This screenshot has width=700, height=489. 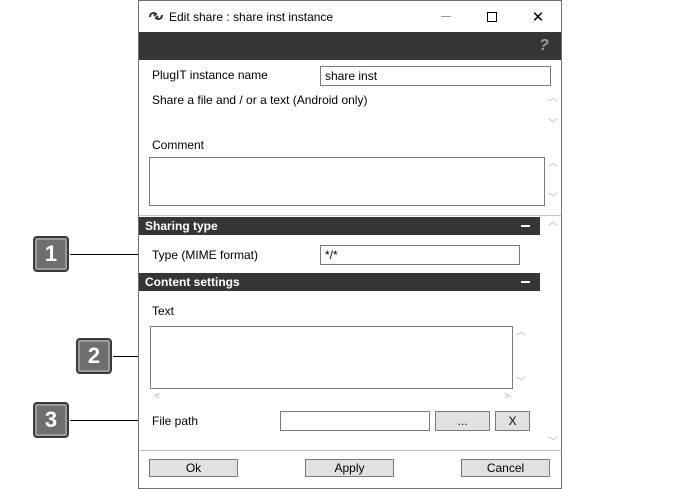 What do you see at coordinates (350, 450) in the screenshot?
I see `footer-divider` at bounding box center [350, 450].